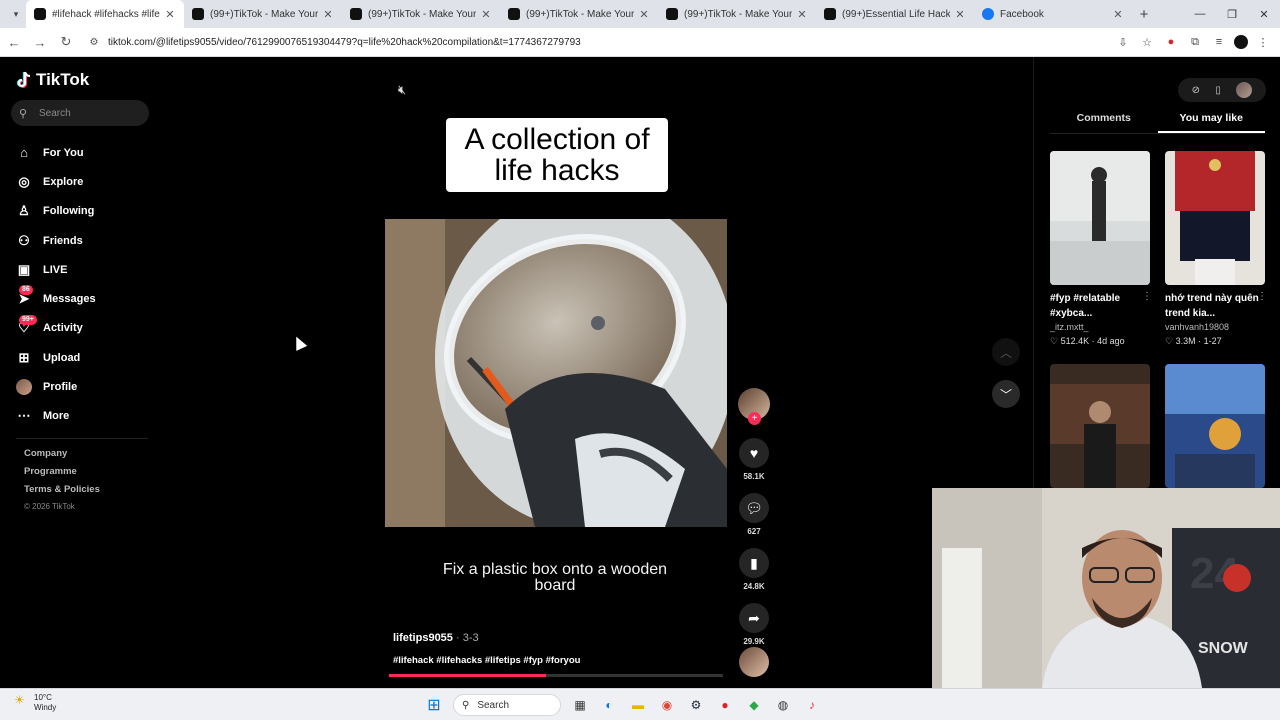 Image resolution: width=1280 pixels, height=720 pixels. What do you see at coordinates (609, 705) in the screenshot?
I see `edge-icon: ◐` at bounding box center [609, 705].